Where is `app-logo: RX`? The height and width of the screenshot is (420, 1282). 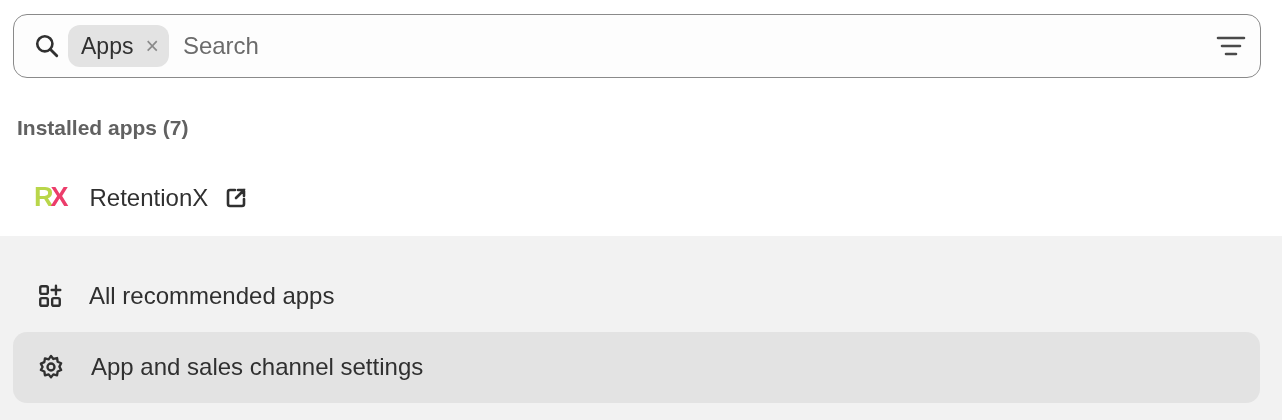 app-logo: RX is located at coordinates (50, 198).